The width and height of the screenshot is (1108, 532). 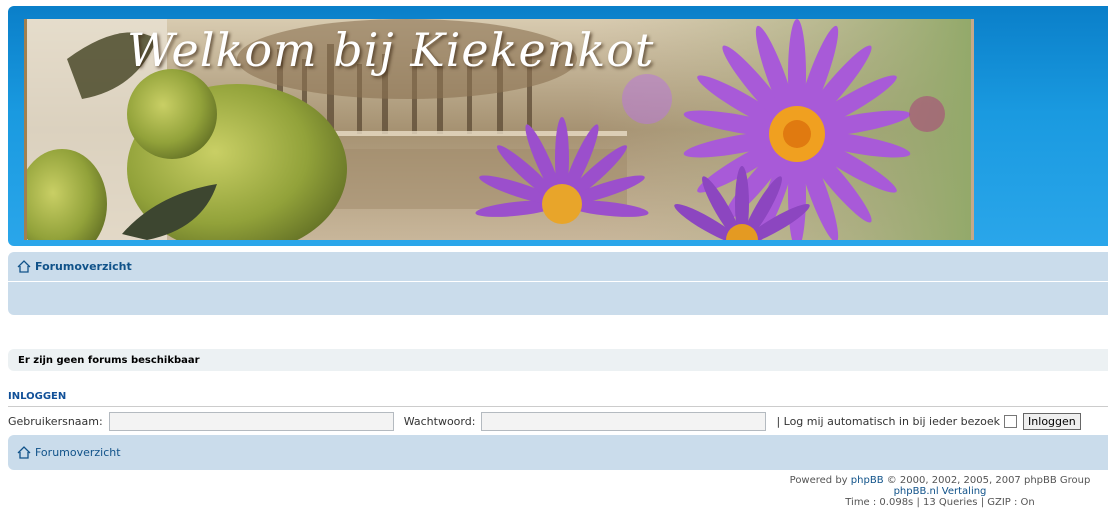 What do you see at coordinates (37, 396) in the screenshot?
I see `login-heading: INLOGGEN` at bounding box center [37, 396].